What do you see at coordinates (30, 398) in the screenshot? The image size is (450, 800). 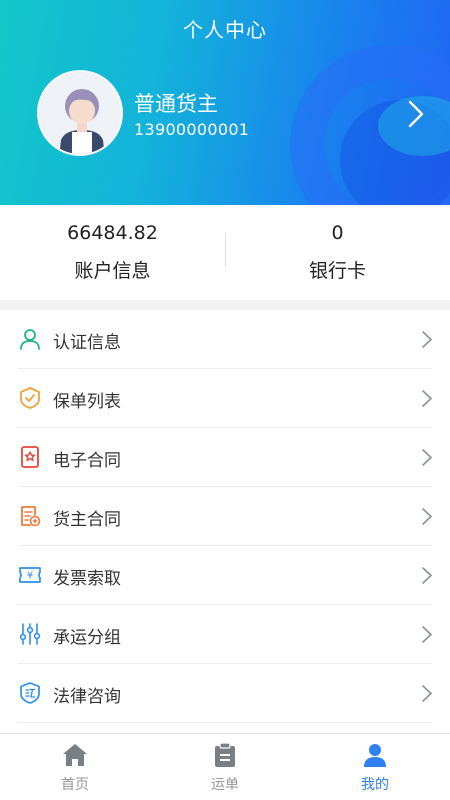 I see `shield-check-icon` at bounding box center [30, 398].